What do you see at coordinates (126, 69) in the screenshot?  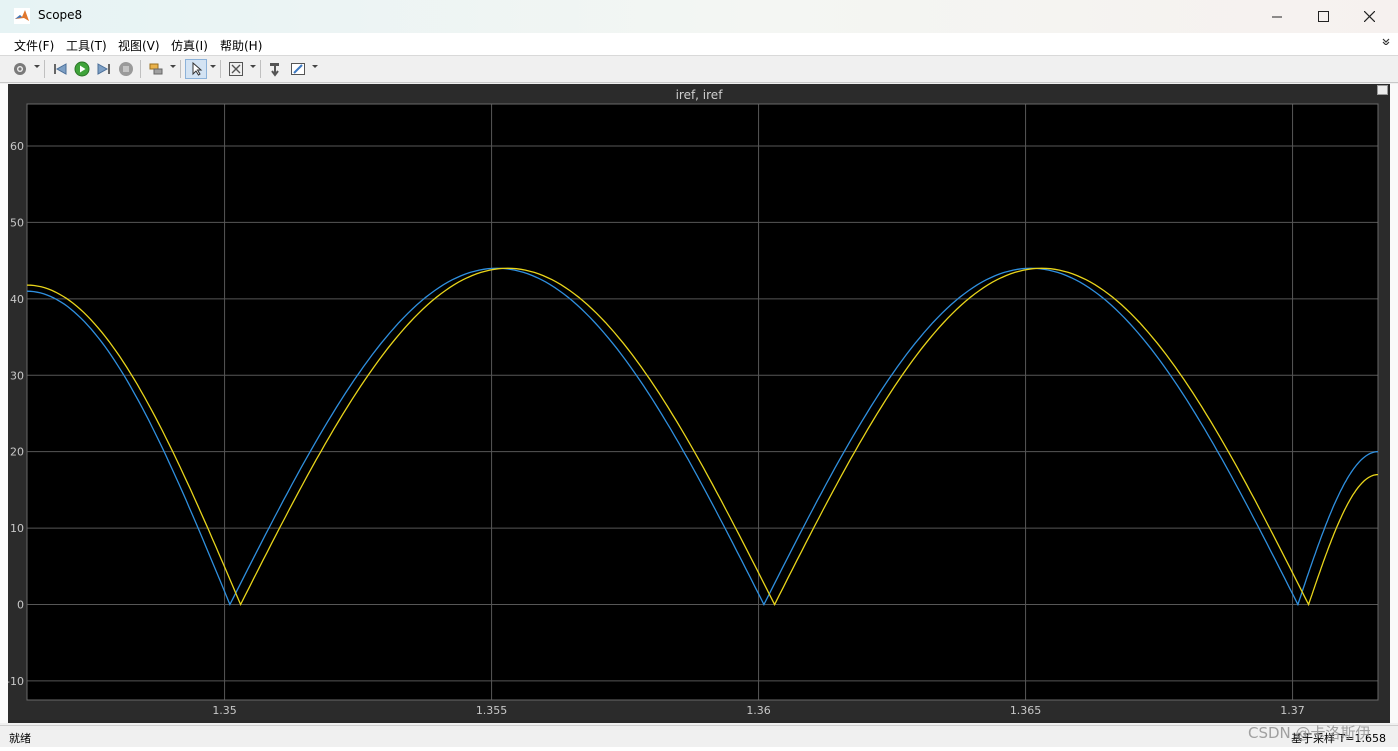 I see `stop-icon` at bounding box center [126, 69].